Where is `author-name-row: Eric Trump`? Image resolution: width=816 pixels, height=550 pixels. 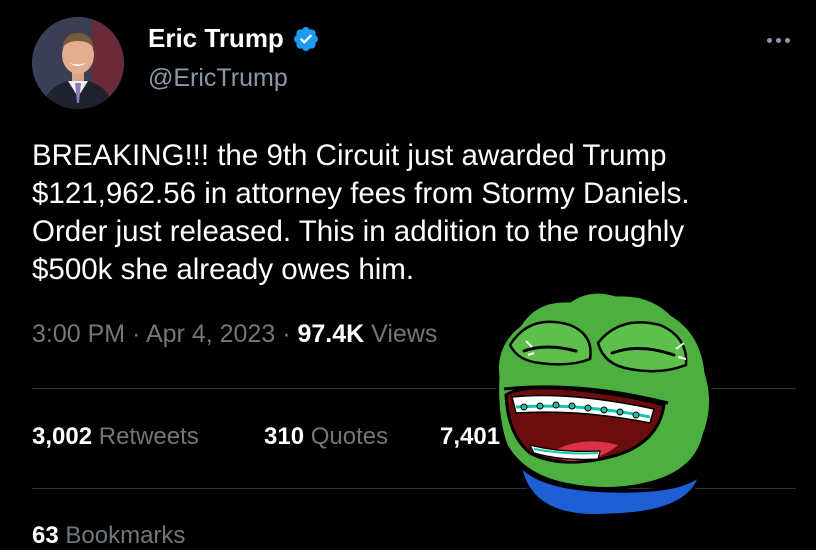
author-name-row: Eric Trump is located at coordinates (234, 38).